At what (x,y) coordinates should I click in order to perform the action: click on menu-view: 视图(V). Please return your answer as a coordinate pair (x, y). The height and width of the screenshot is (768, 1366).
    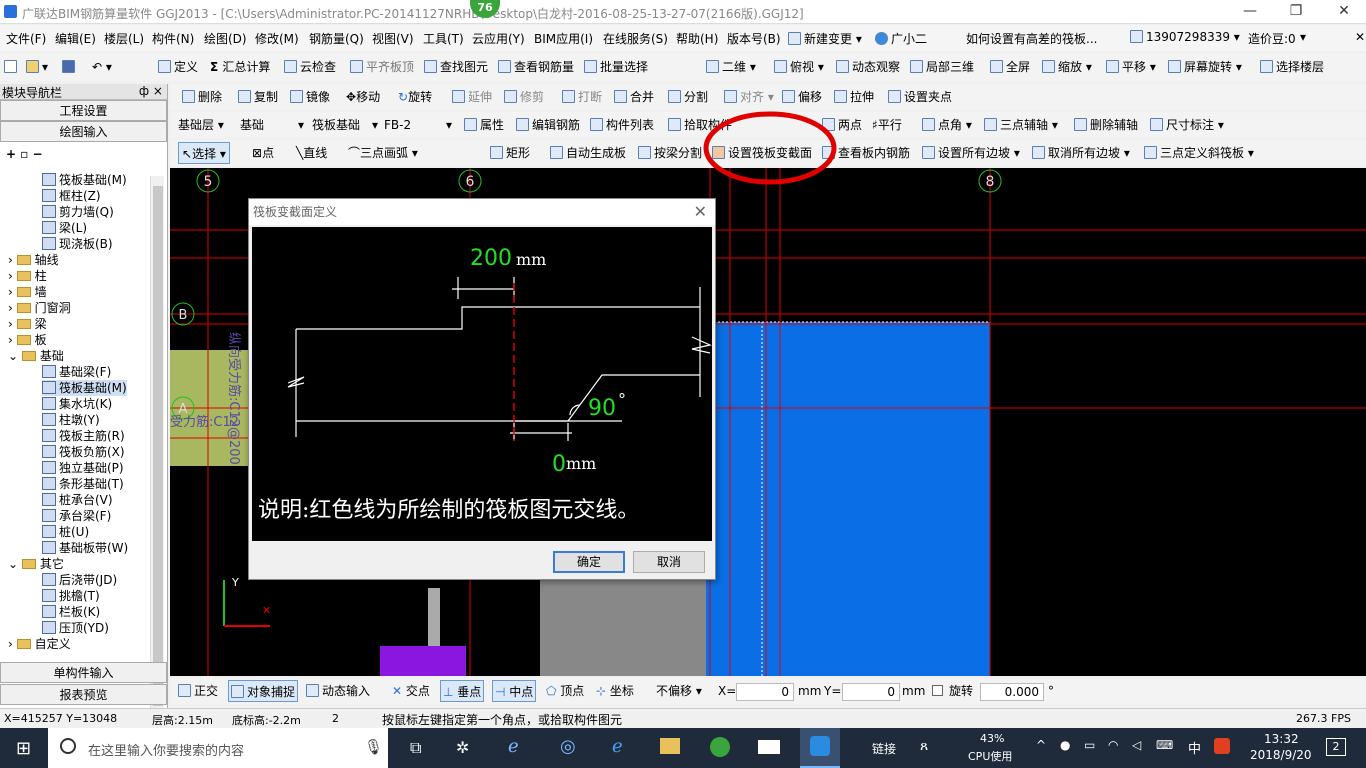
    Looking at the image, I should click on (393, 38).